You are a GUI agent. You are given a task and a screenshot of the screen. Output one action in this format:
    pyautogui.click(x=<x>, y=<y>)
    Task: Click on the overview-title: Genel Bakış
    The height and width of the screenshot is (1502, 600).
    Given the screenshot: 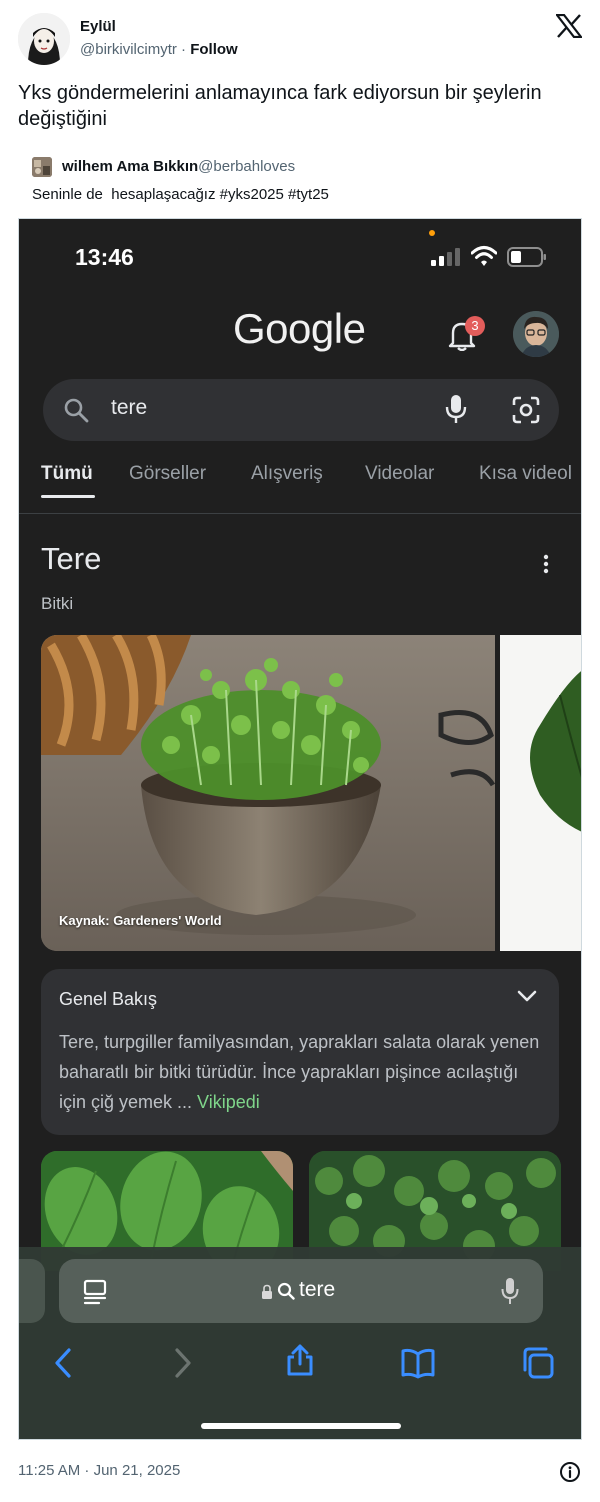 What is the action you would take?
    pyautogui.click(x=108, y=999)
    